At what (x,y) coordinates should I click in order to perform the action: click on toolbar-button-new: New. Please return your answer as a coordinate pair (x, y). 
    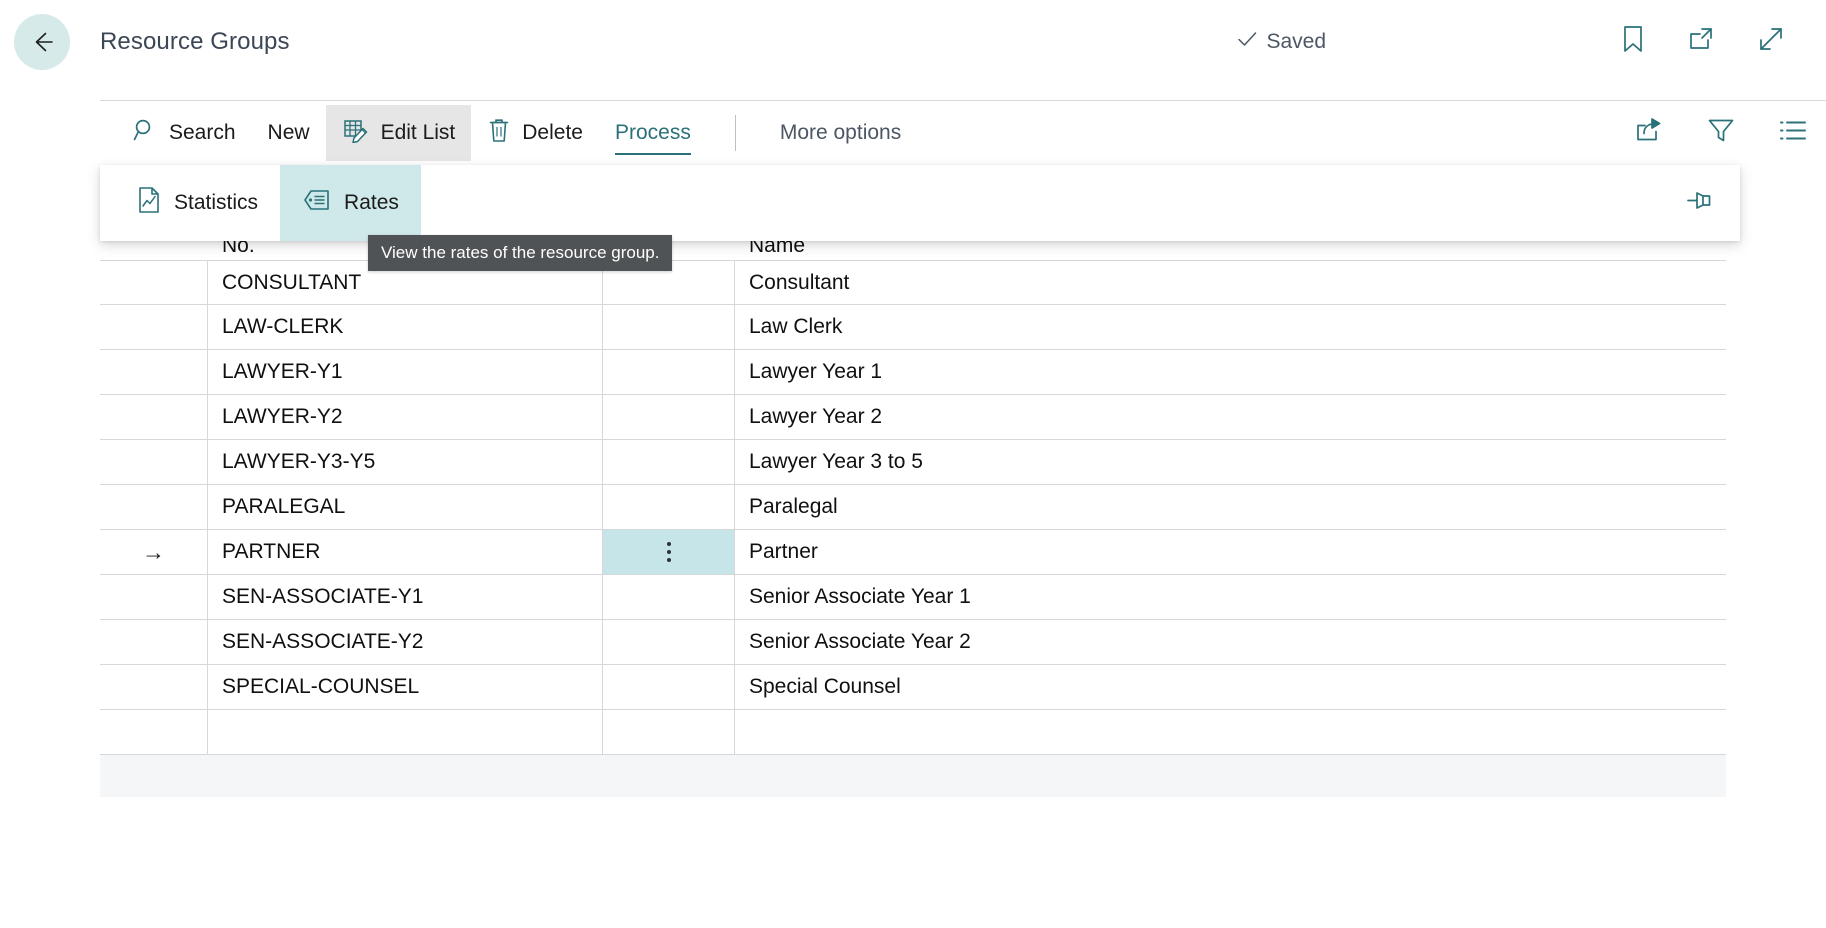
    Looking at the image, I should click on (289, 133).